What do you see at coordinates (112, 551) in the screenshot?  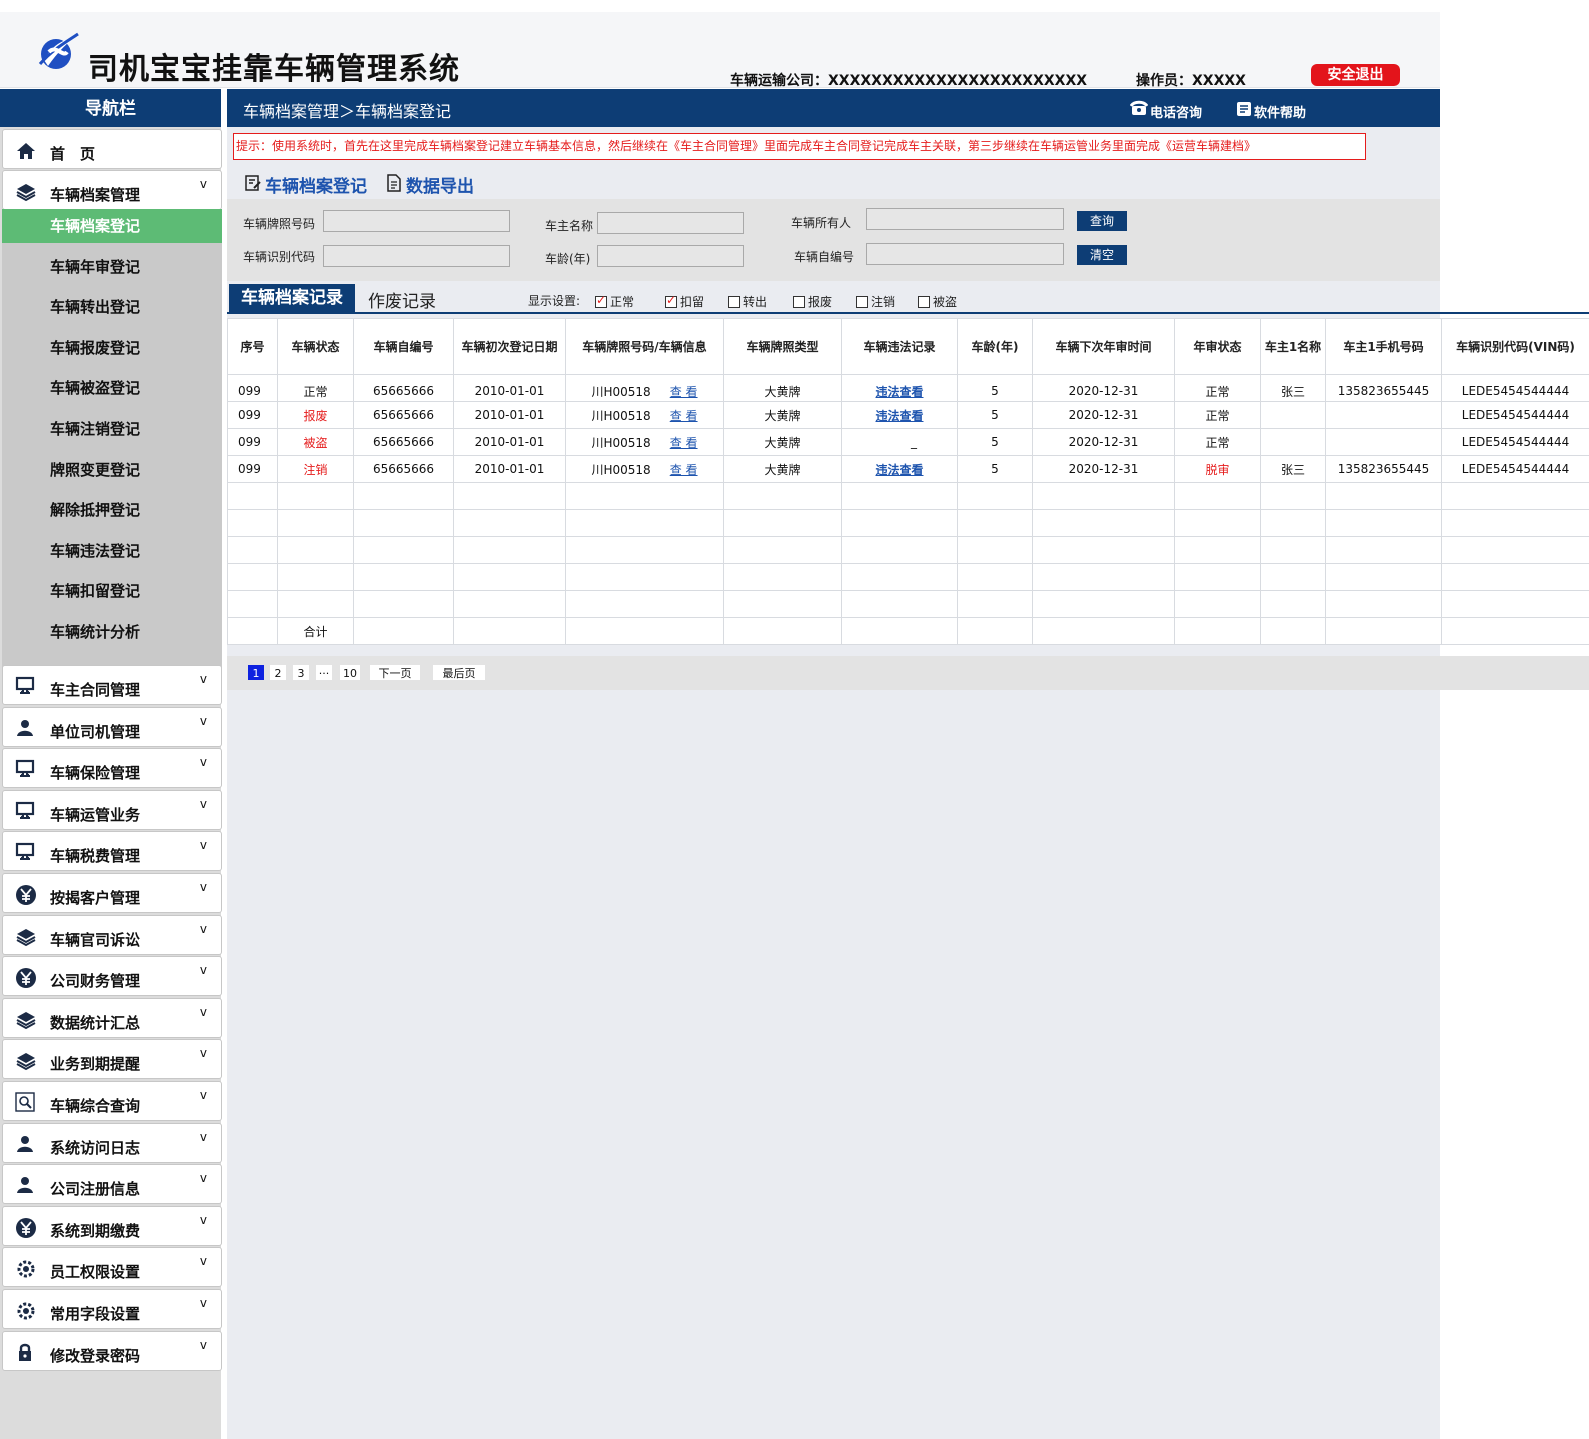 I see `sidebar-subitem: 车辆违法登记` at bounding box center [112, 551].